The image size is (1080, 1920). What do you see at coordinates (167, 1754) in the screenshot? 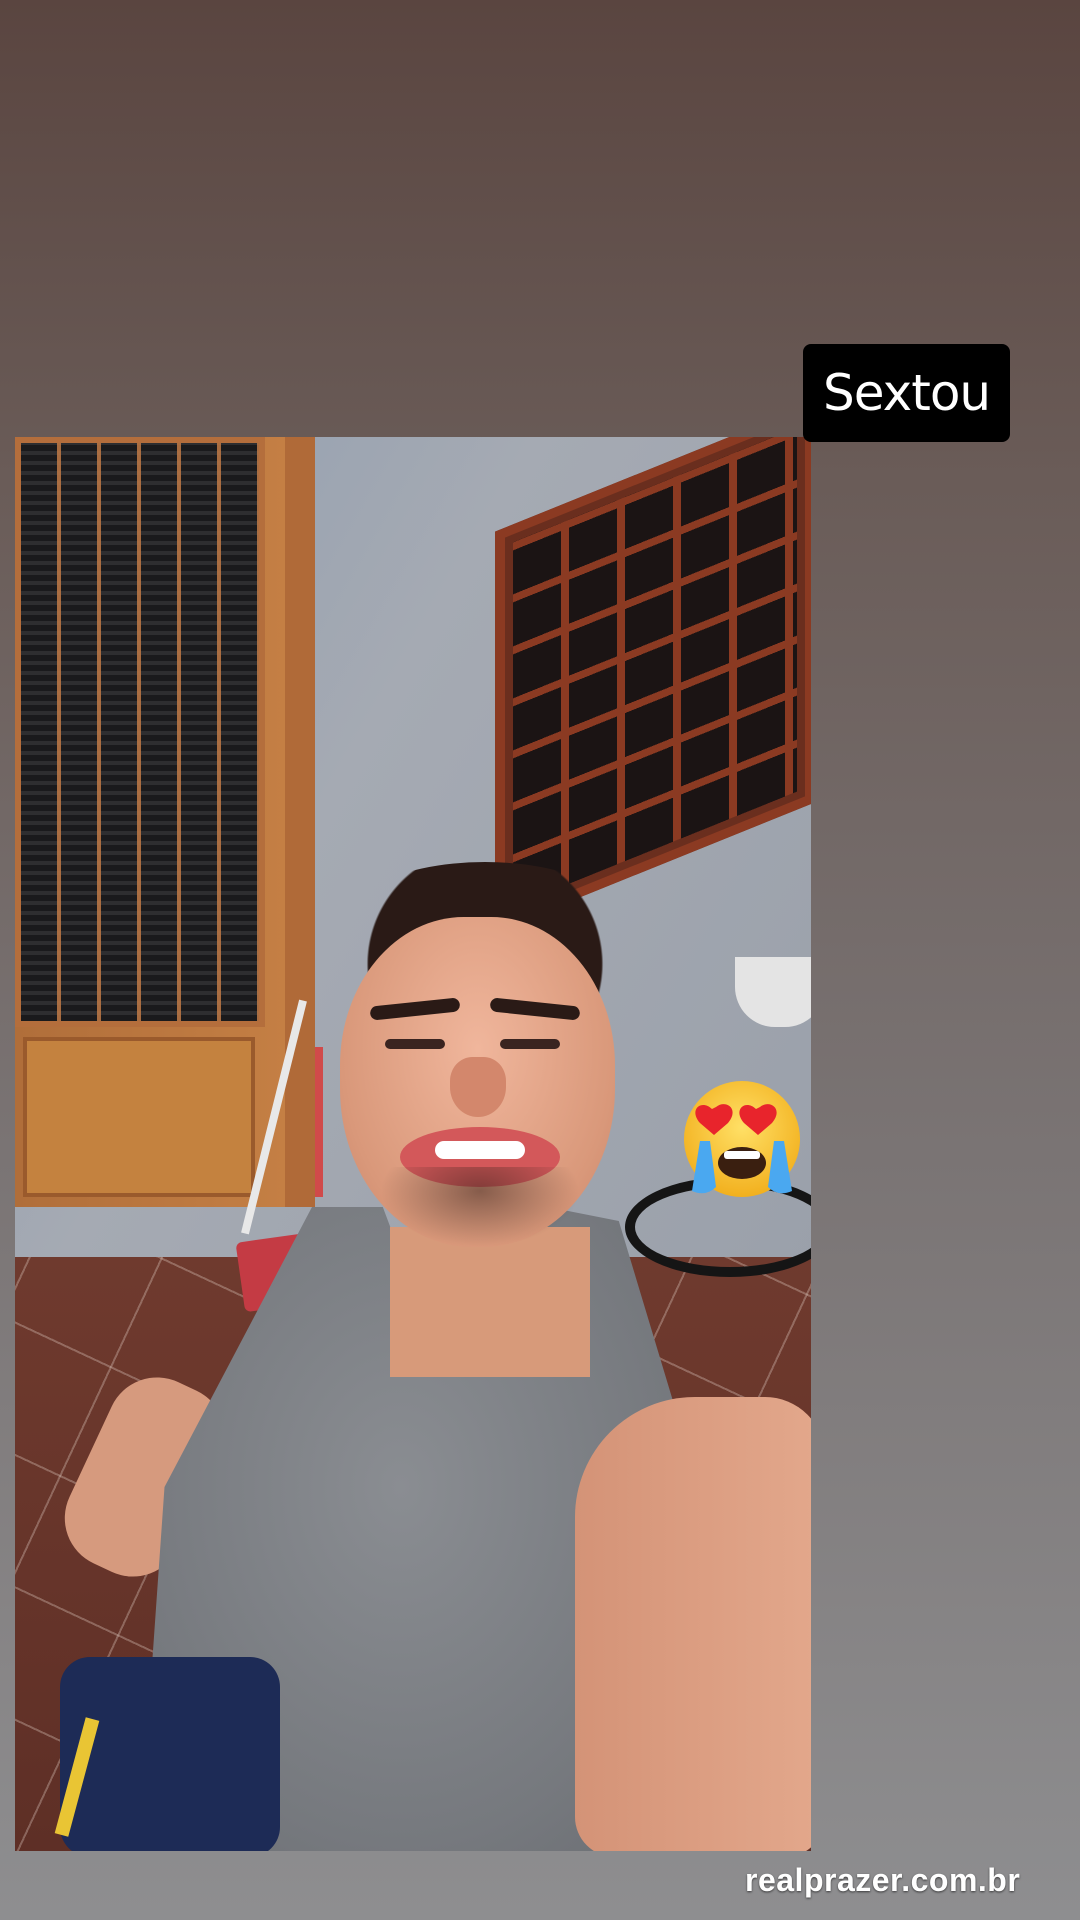
I see `person-shorts` at bounding box center [167, 1754].